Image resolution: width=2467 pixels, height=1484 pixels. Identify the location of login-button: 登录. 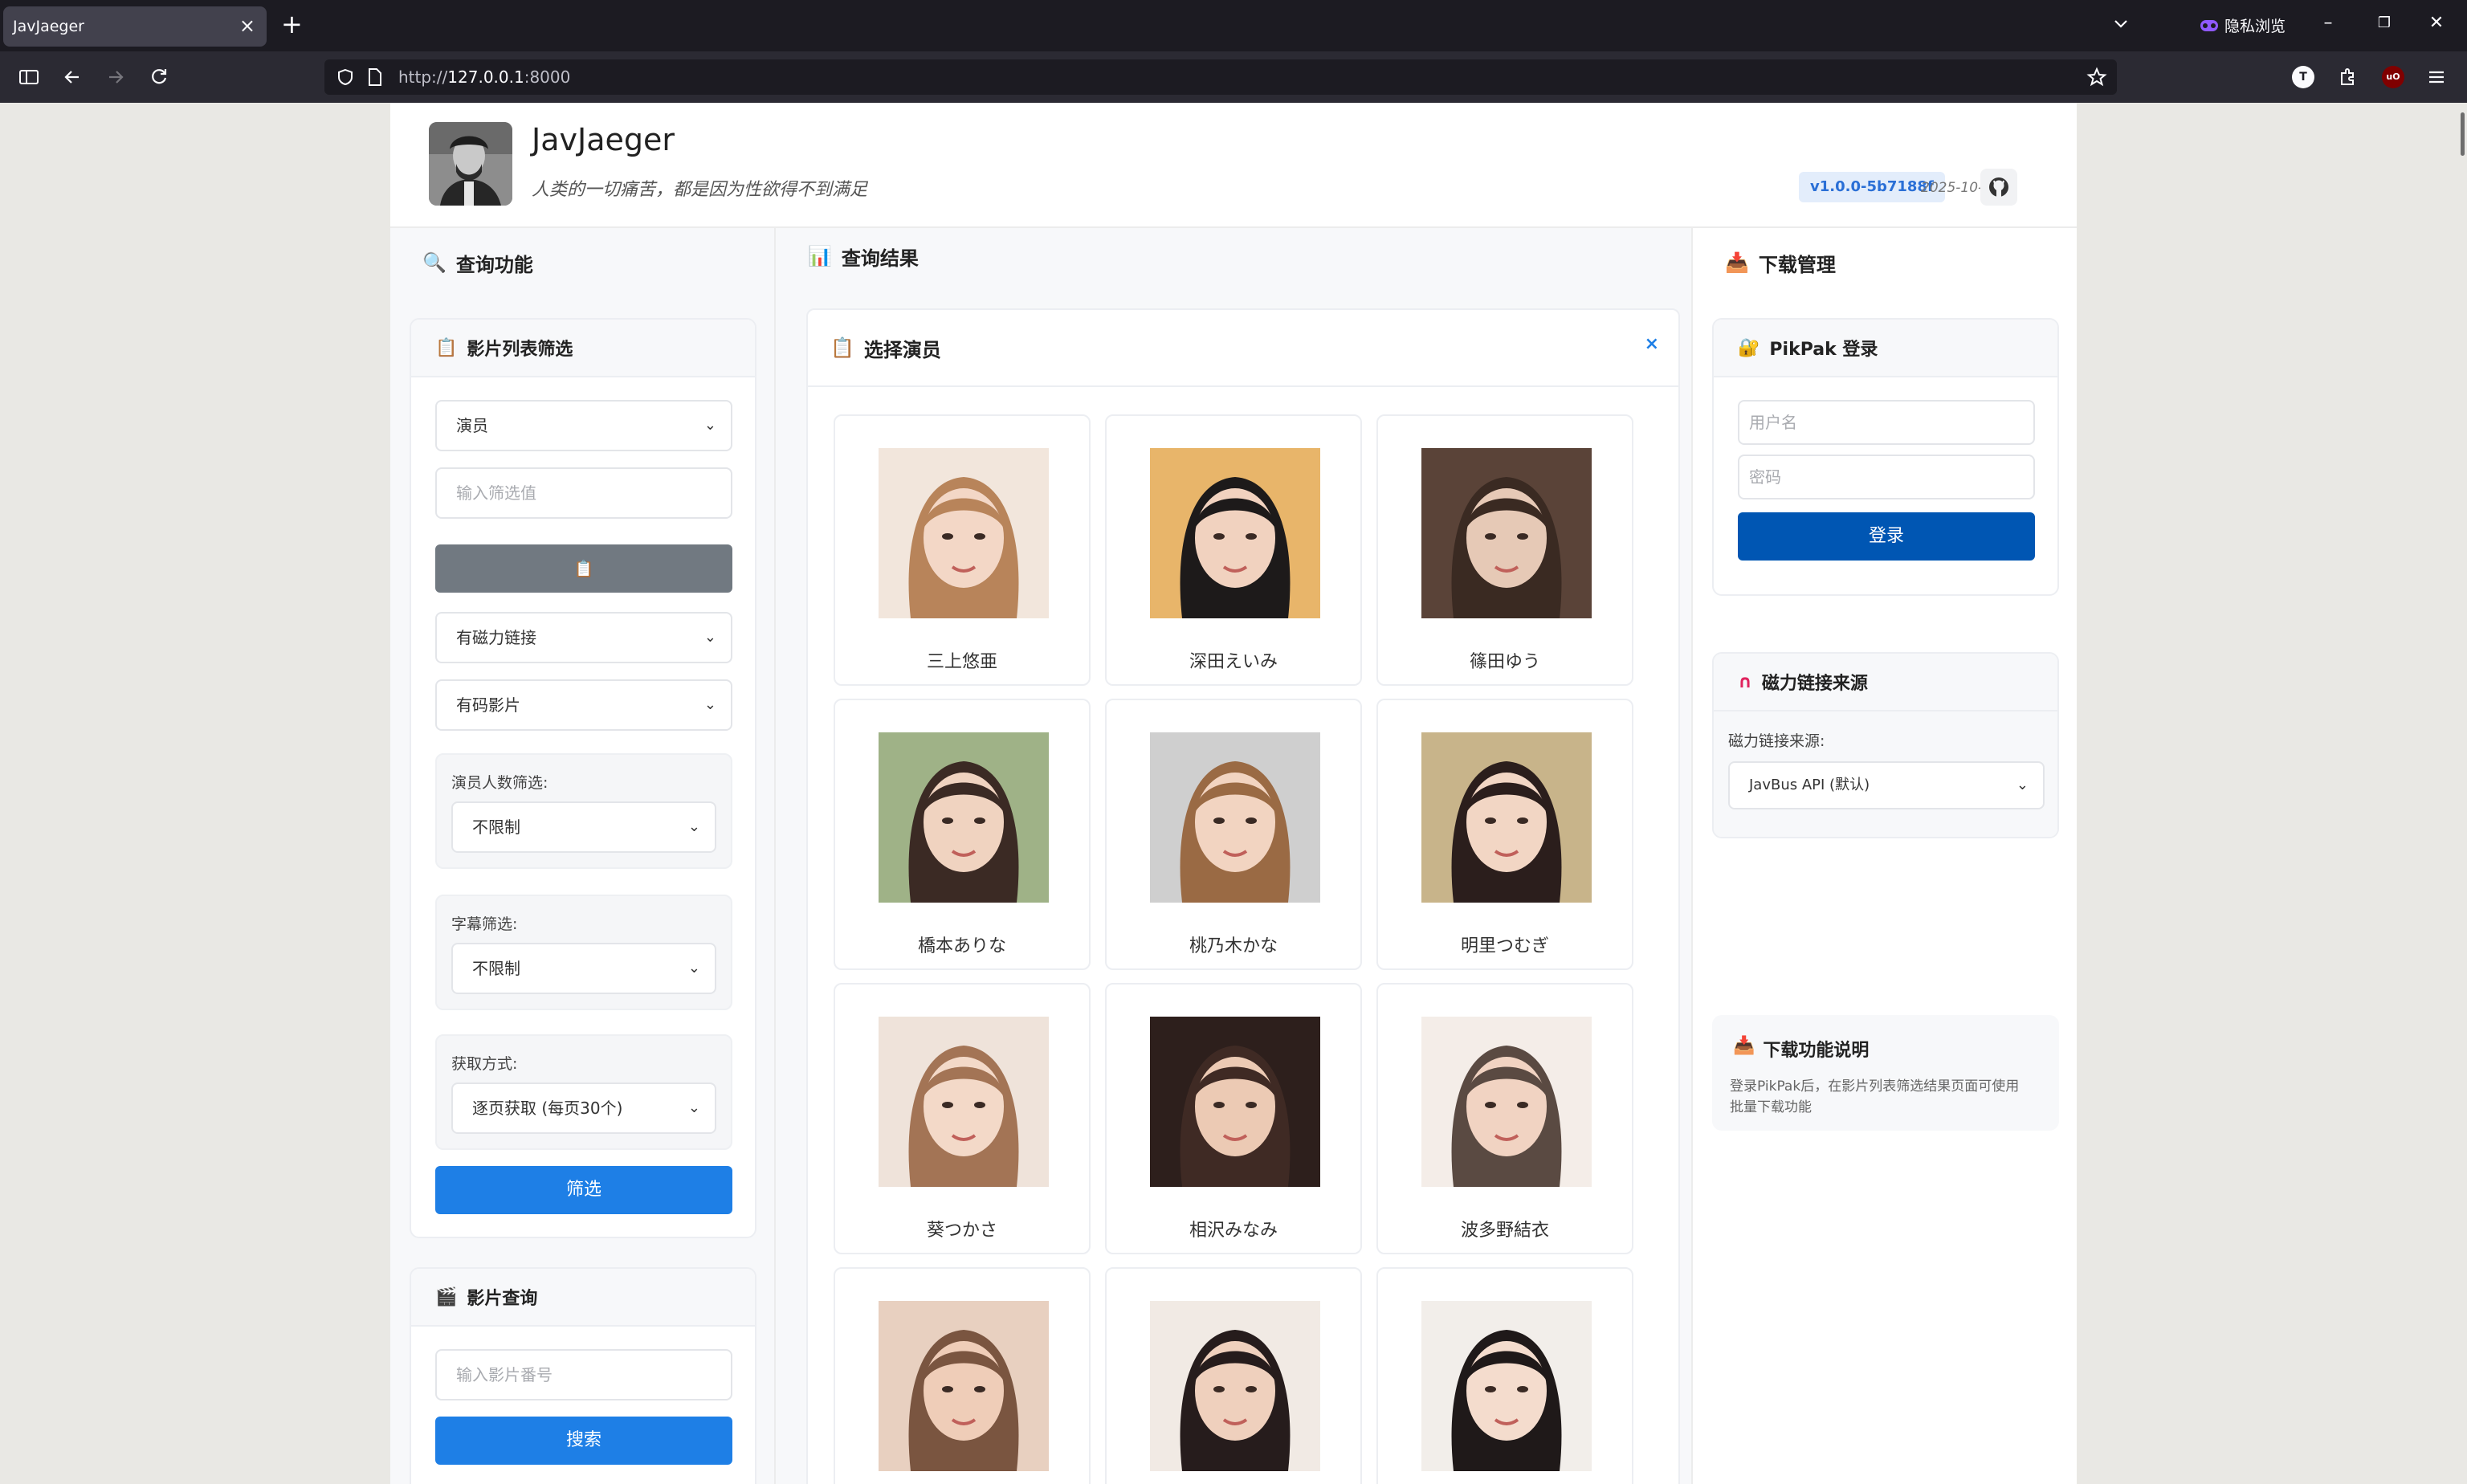
(1887, 536).